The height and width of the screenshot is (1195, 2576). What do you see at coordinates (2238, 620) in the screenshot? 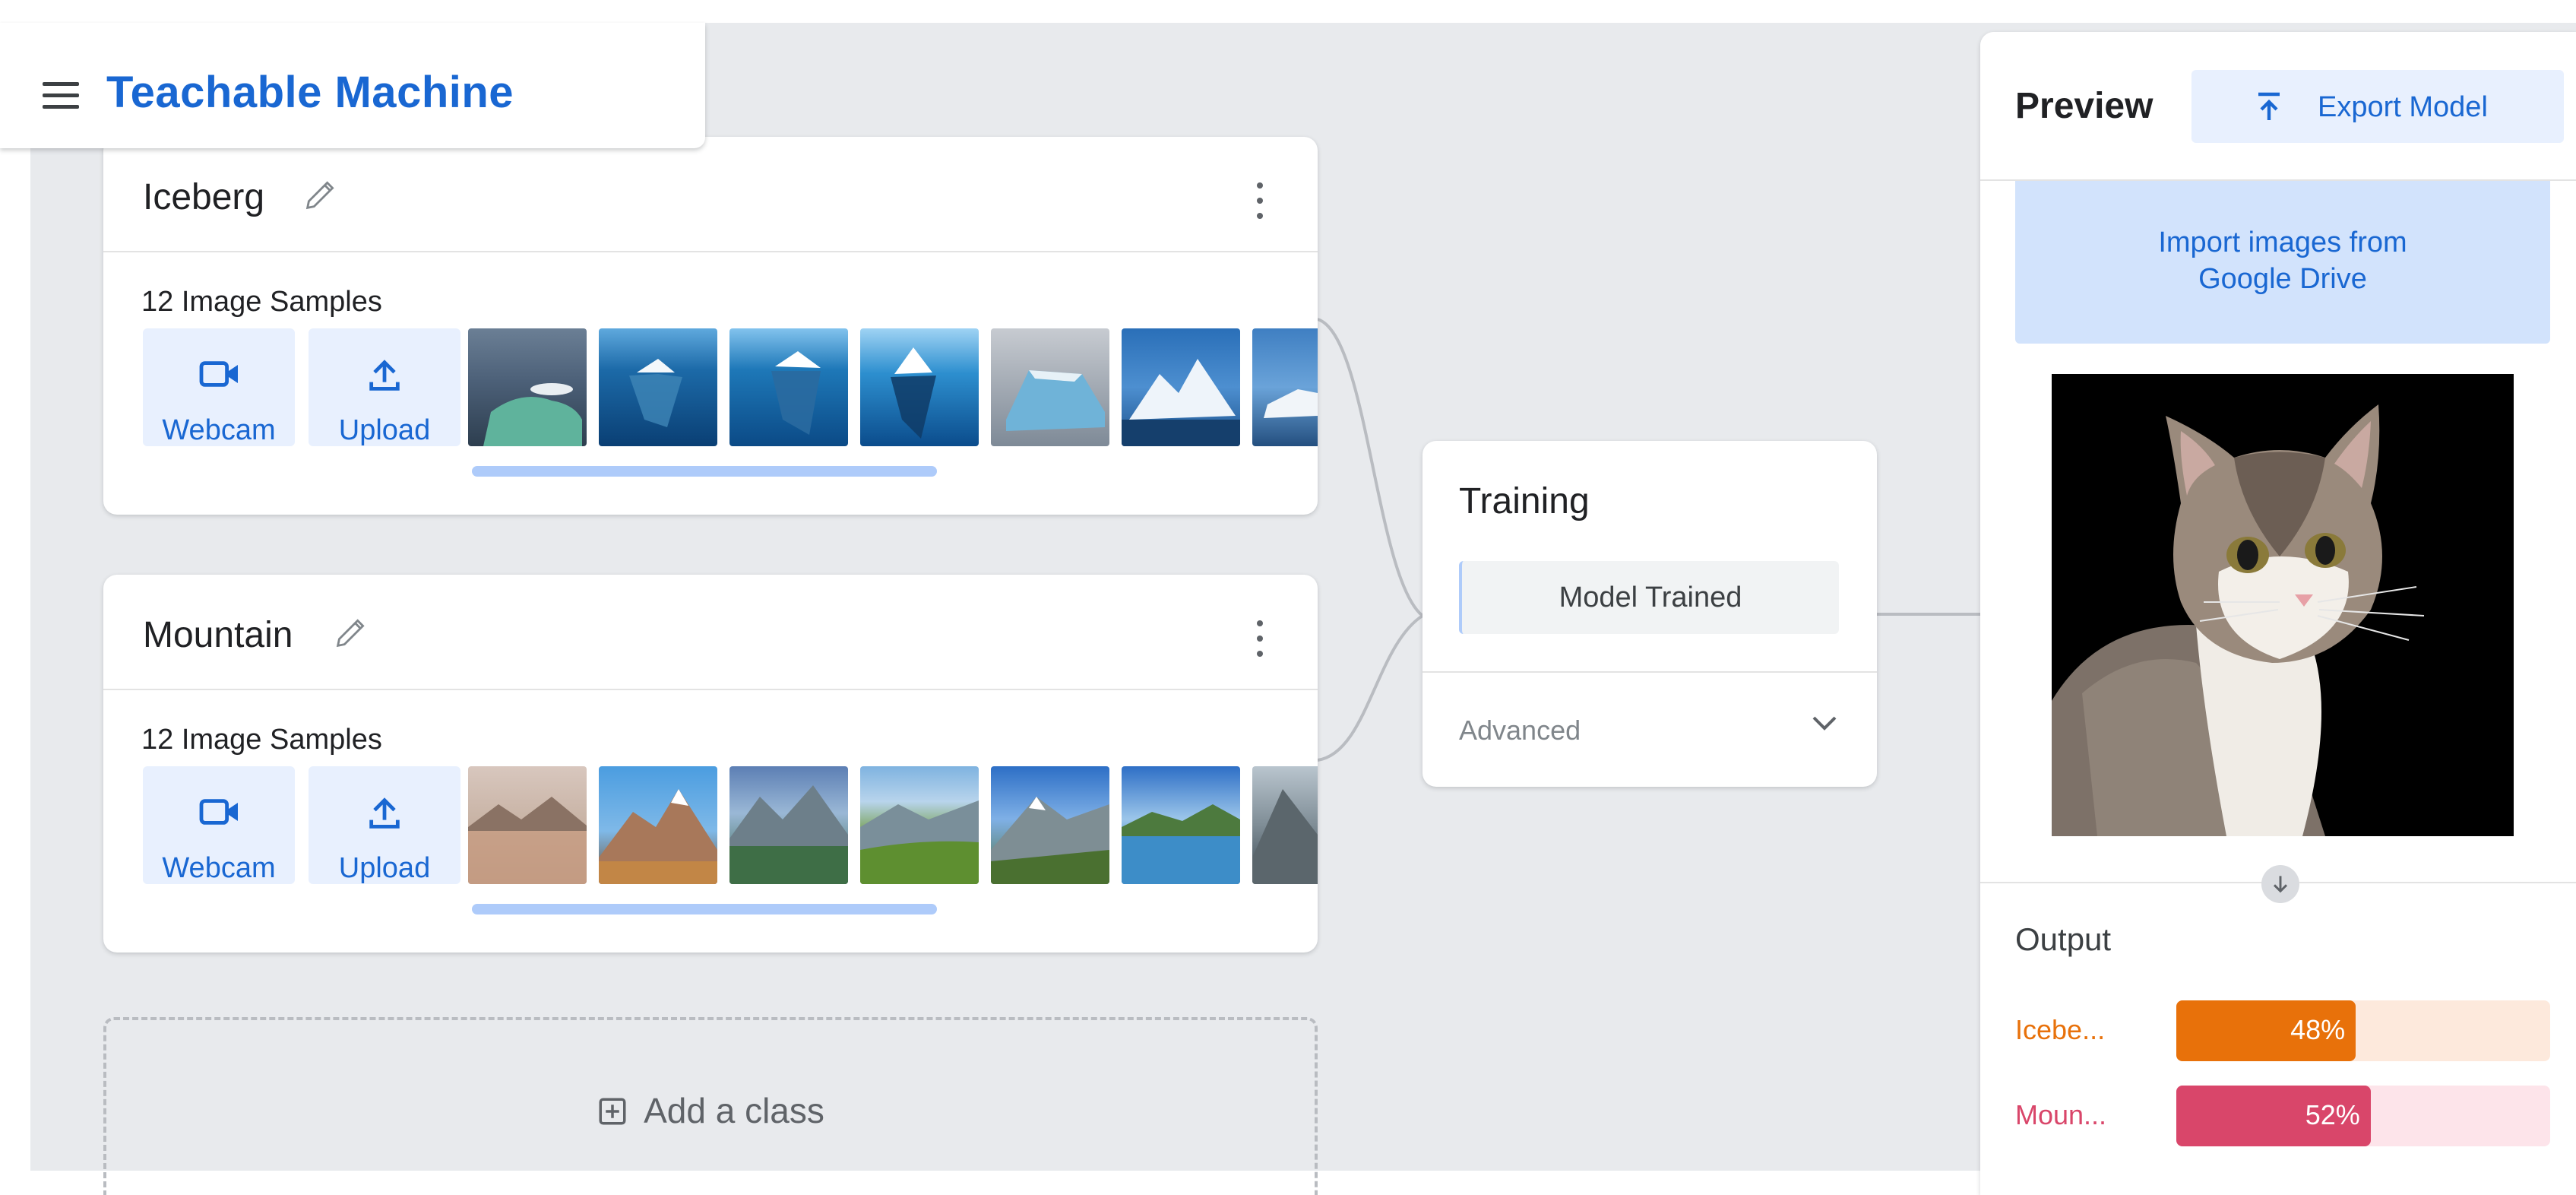
I see `cat-image` at bounding box center [2238, 620].